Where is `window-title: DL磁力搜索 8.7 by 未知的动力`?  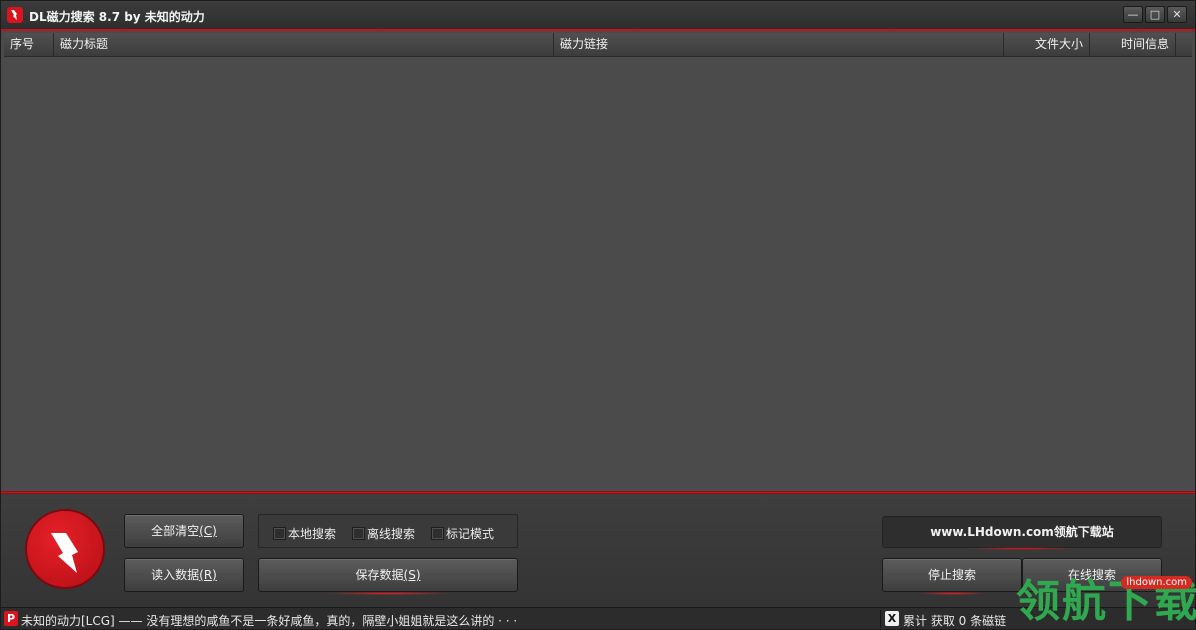
window-title: DL磁力搜索 8.7 by 未知的动力 is located at coordinates (117, 17).